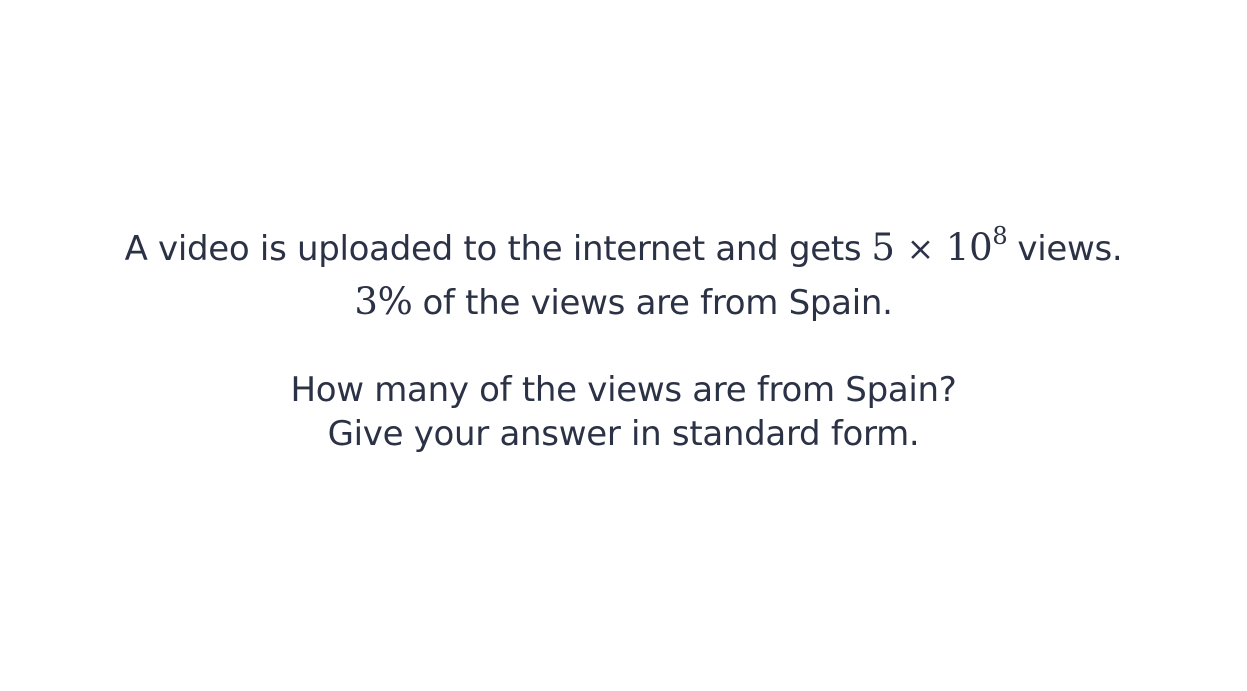 The image size is (1247, 691). Describe the element at coordinates (657, 303) in the screenshot. I see `spain-share-text: of the views are from Spain.` at that location.